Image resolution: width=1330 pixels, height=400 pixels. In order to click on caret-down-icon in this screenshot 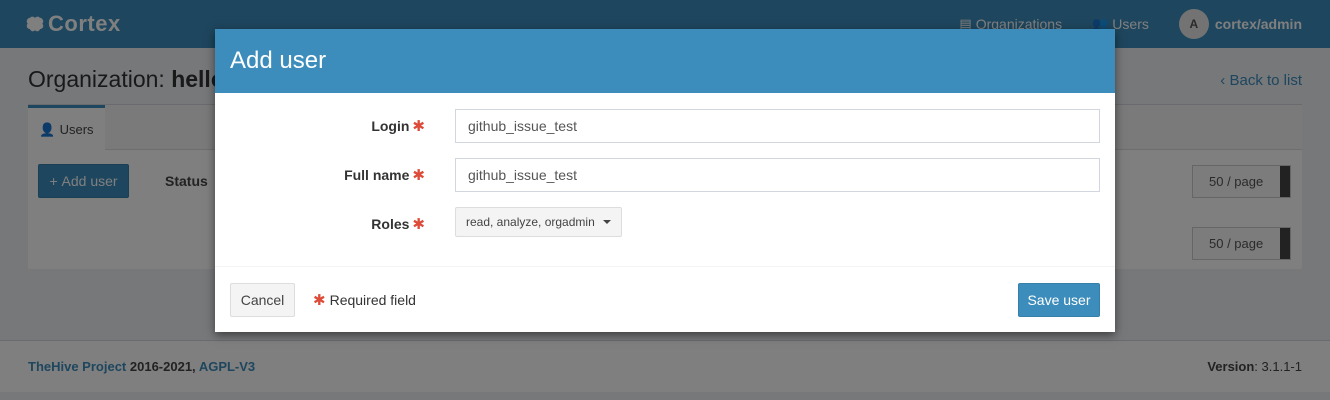, I will do `click(606, 222)`.